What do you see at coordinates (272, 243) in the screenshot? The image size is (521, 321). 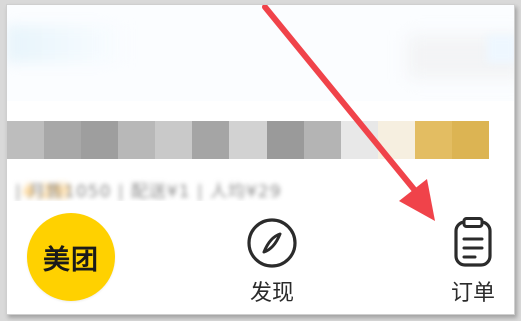 I see `compass-icon` at bounding box center [272, 243].